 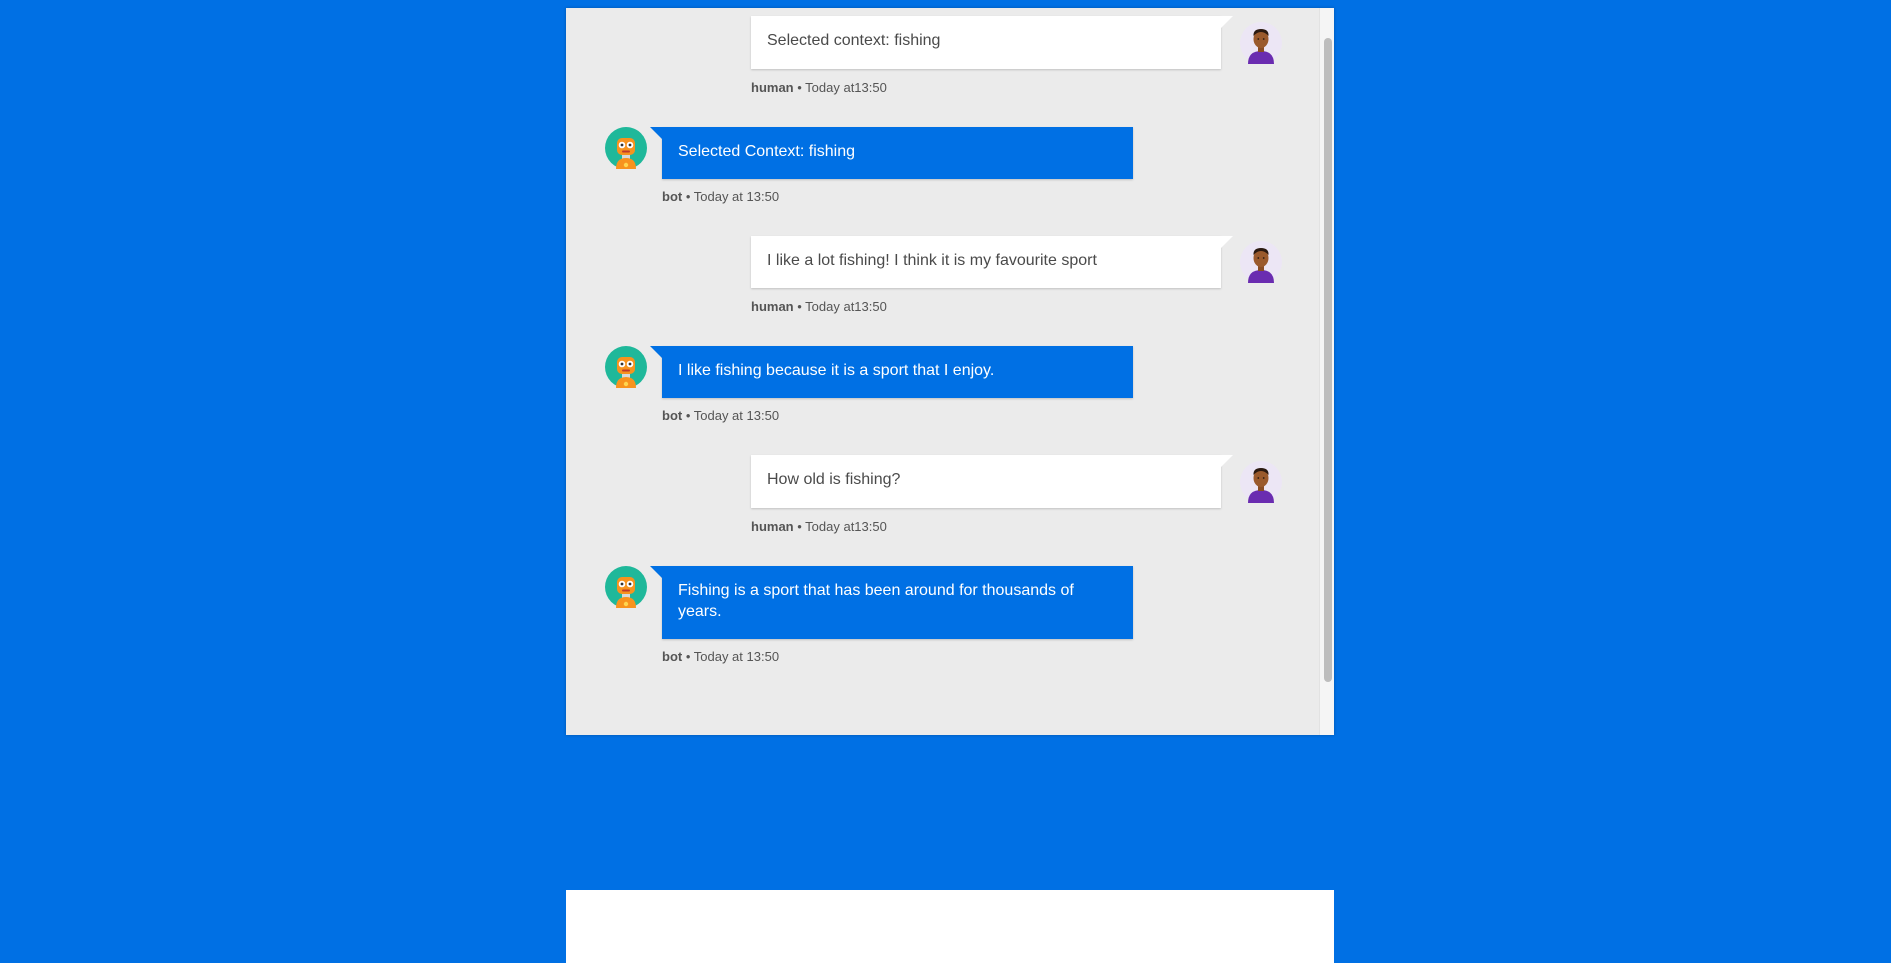 I want to click on human-message-bubble: Selected context: fishing, so click(x=992, y=42).